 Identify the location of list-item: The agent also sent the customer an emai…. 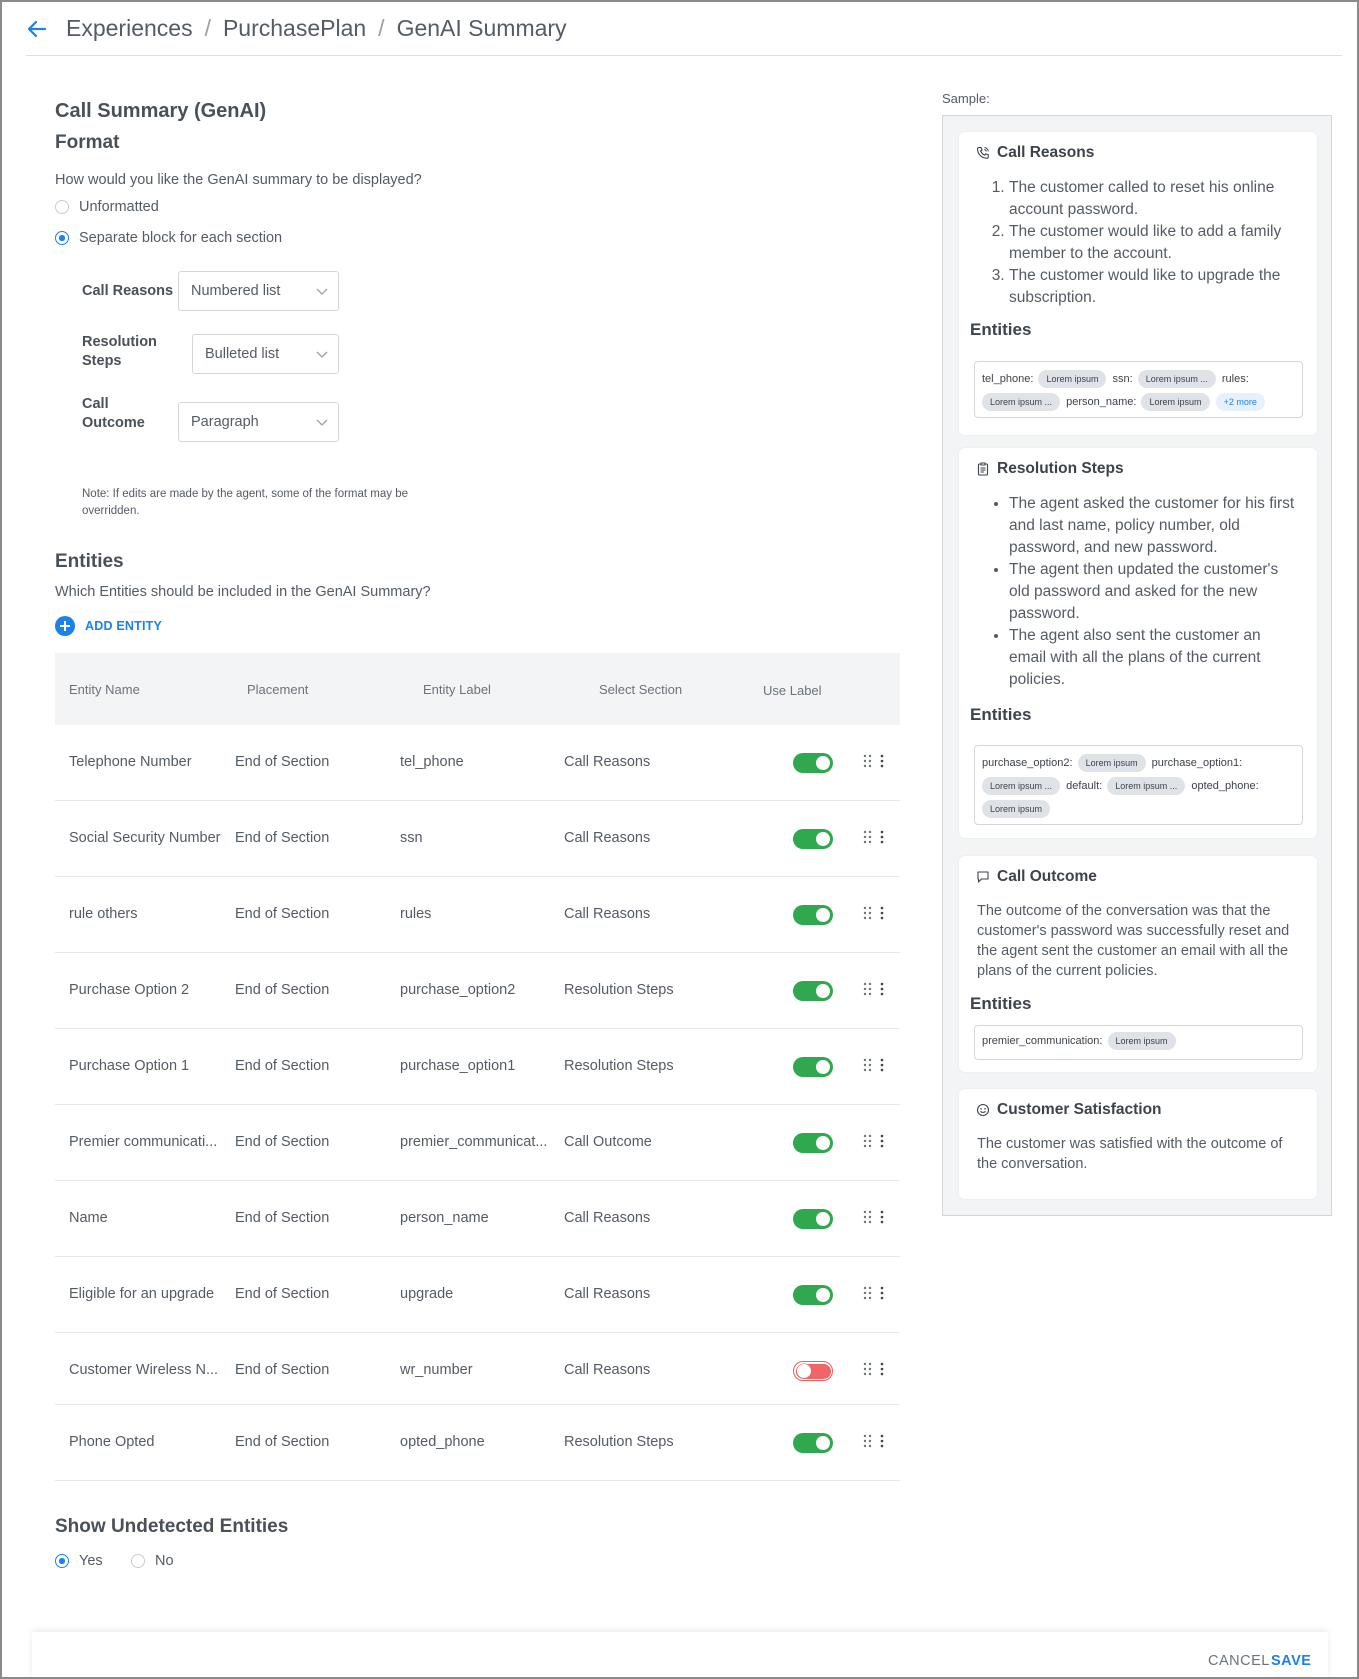
(1154, 658).